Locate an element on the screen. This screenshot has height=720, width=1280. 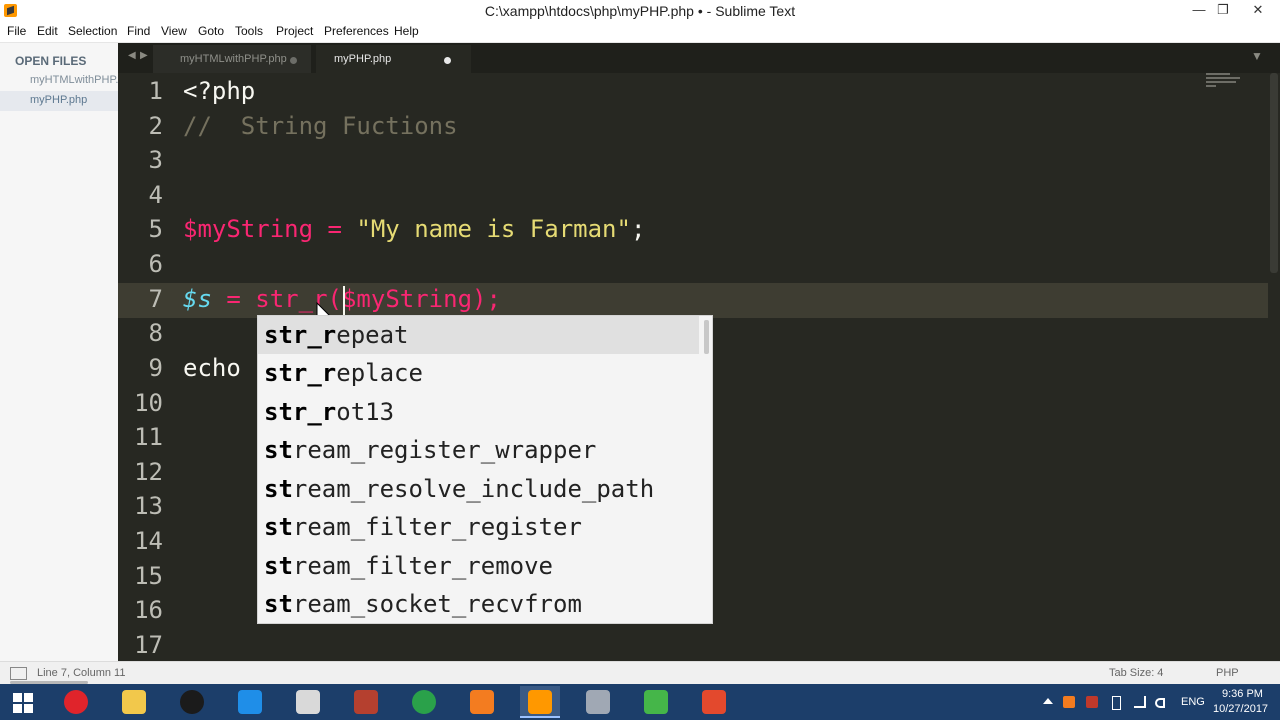
taskbar-app-sublime-text is located at coordinates (540, 702).